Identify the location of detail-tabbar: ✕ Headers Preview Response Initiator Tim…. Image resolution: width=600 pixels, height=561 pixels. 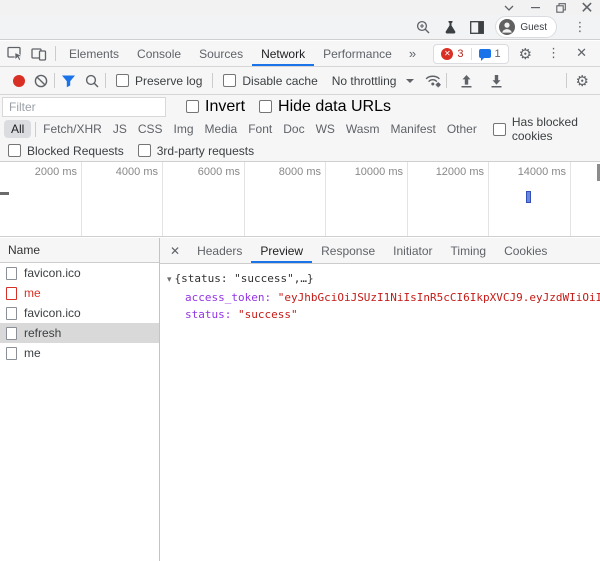
(380, 251).